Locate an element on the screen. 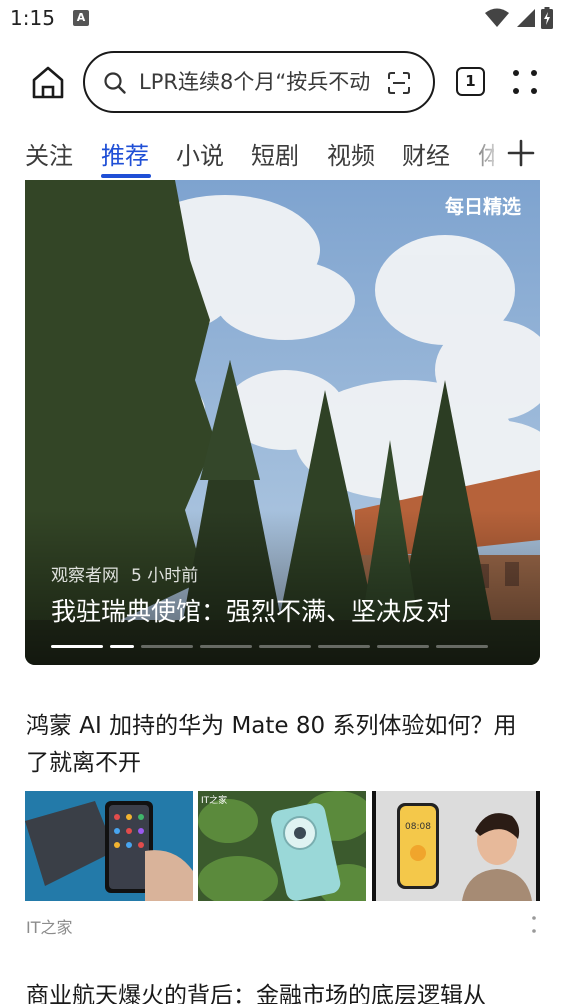 The height and width of the screenshot is (1004, 565). plus-icon is located at coordinates (521, 153).